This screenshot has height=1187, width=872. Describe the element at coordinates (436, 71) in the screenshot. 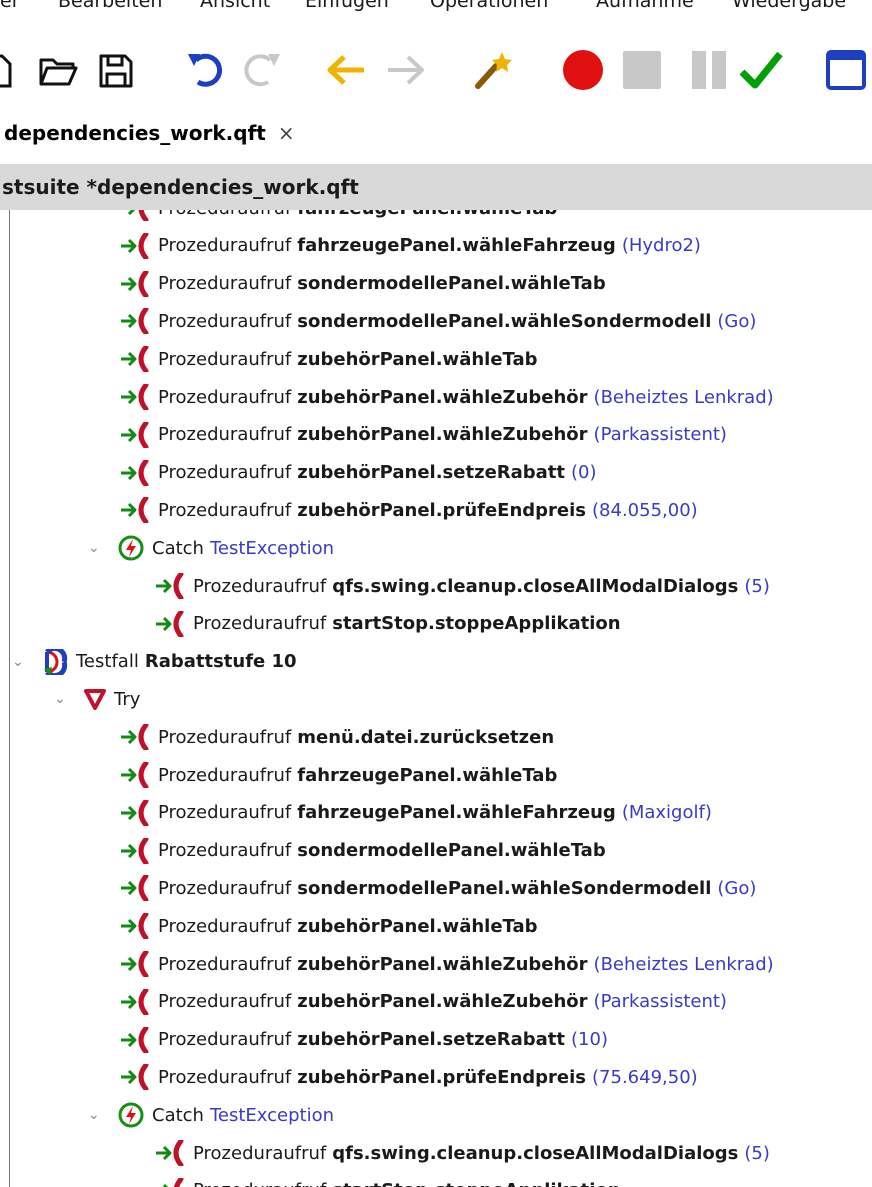

I see `toolbar` at that location.